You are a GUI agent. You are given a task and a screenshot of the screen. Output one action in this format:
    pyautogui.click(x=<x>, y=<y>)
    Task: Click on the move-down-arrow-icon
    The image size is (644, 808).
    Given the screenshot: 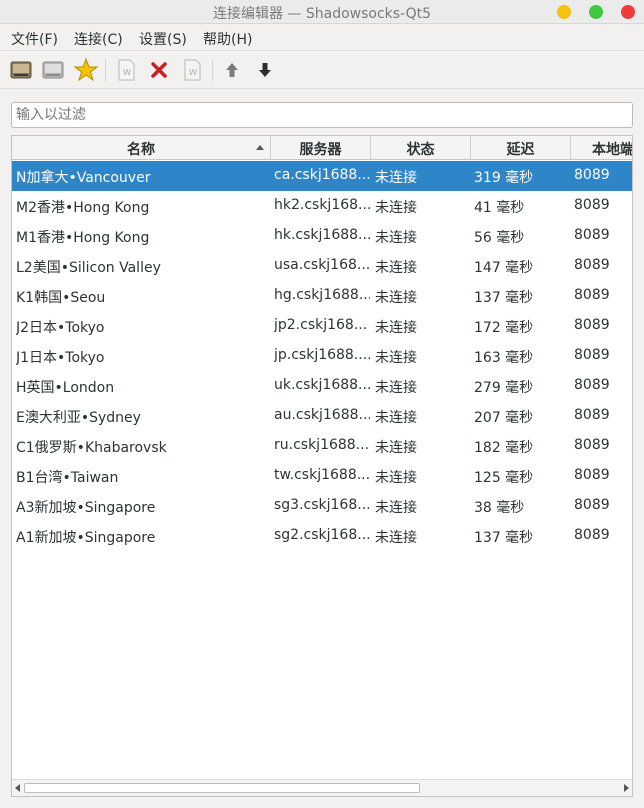 What is the action you would take?
    pyautogui.click(x=265, y=70)
    